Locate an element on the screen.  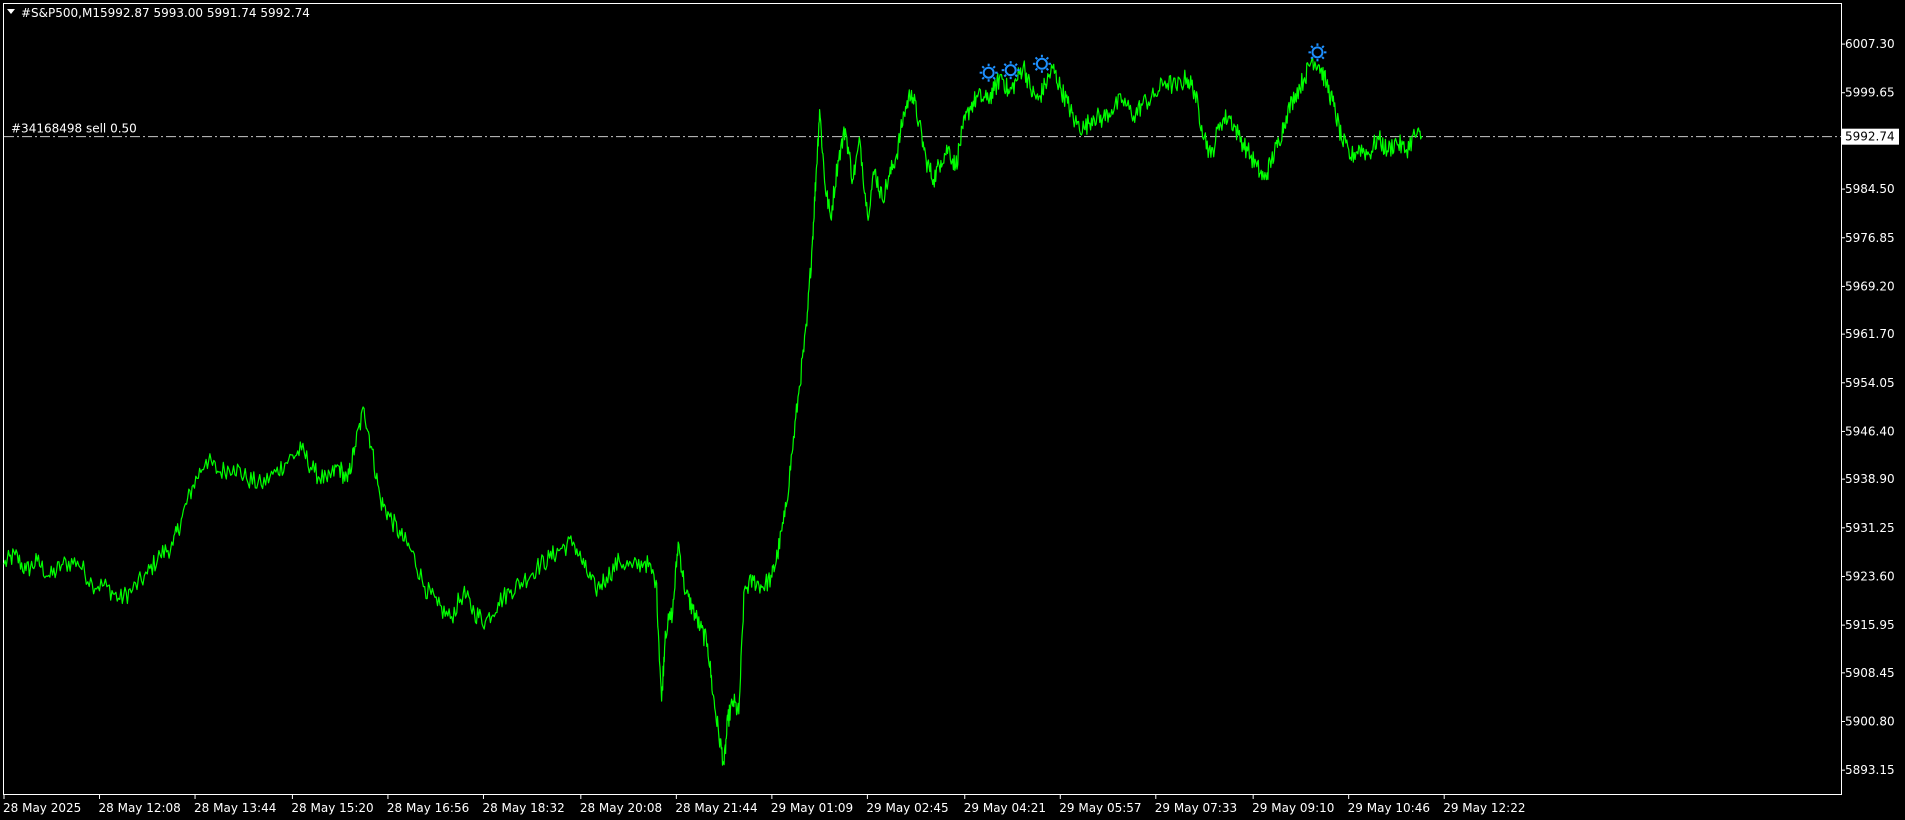
y-tick-label-13: 5900.80 is located at coordinates (1870, 721).